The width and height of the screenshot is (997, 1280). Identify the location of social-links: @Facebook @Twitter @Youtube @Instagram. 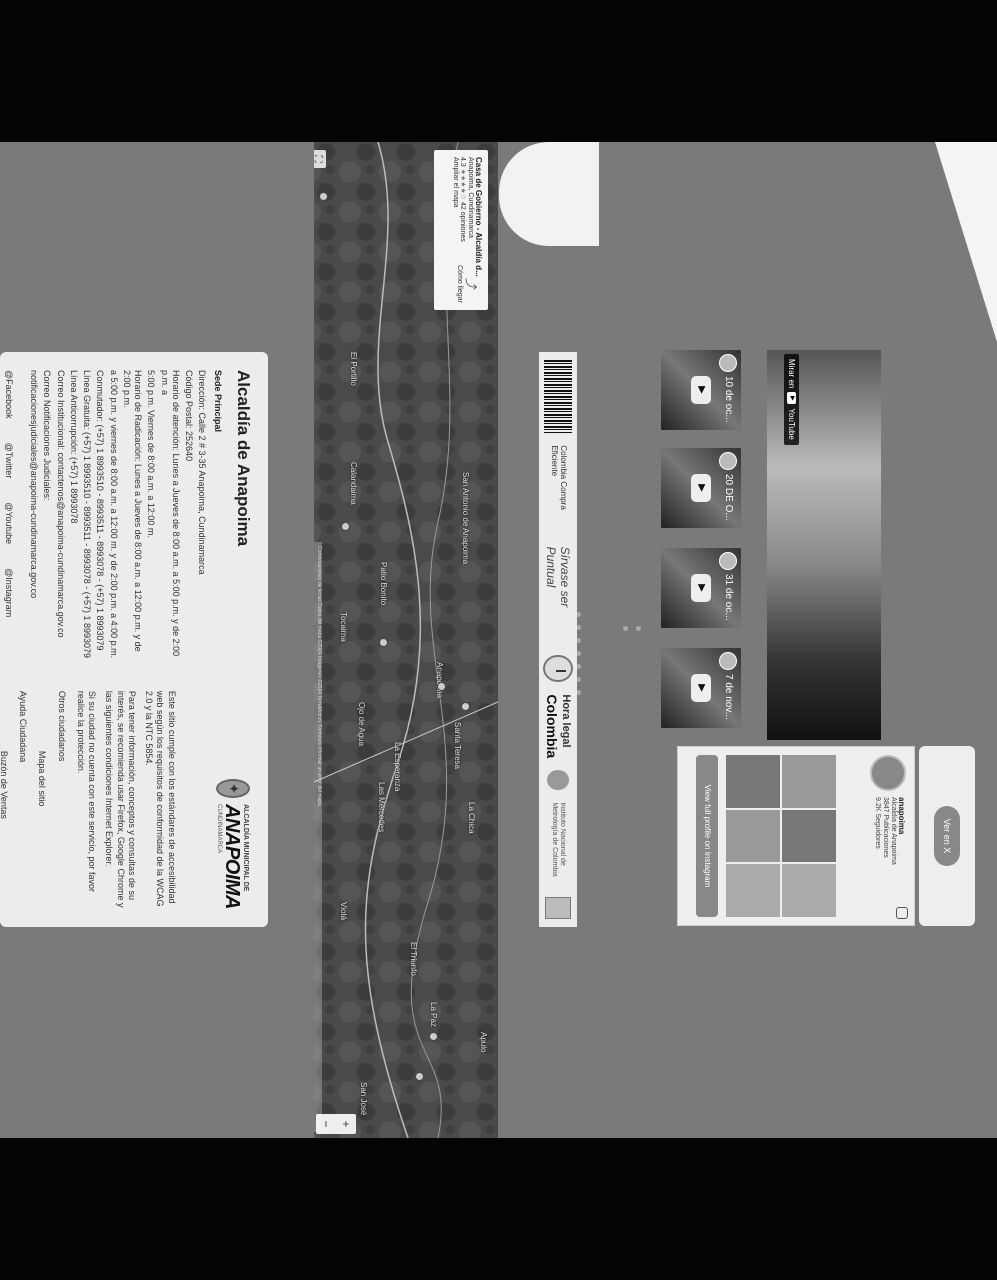
(8, 515).